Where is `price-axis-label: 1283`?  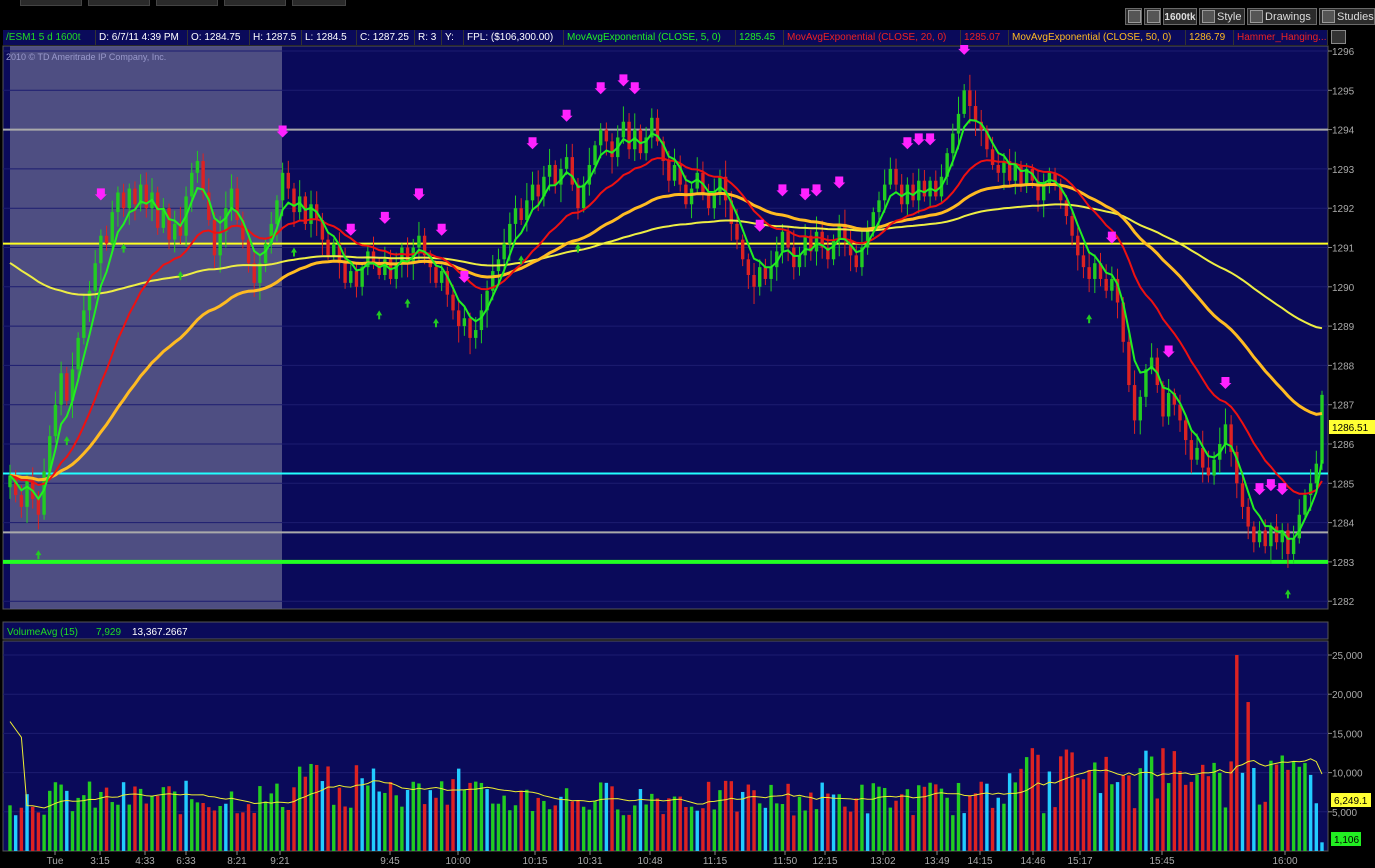
price-axis-label: 1283 is located at coordinates (1343, 563).